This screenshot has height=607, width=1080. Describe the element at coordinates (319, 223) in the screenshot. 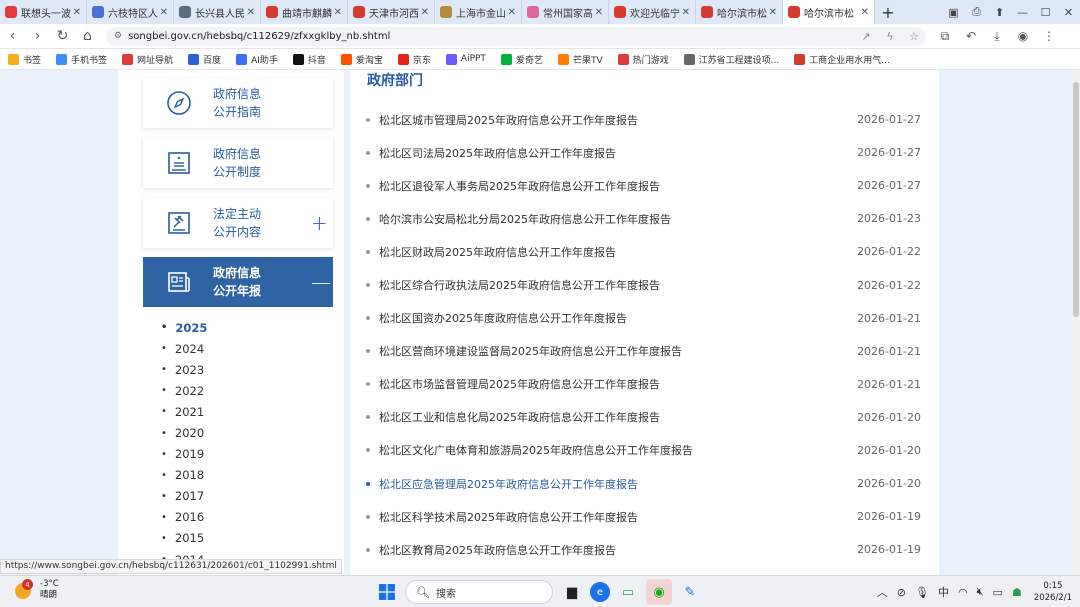

I see `expand-plus-icon: +` at that location.